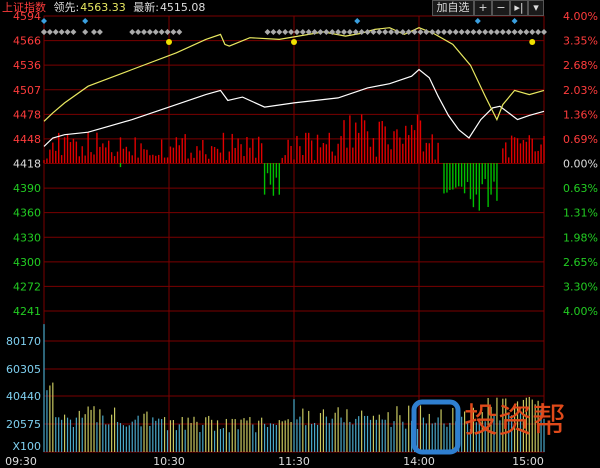 This screenshot has height=468, width=600. Describe the element at coordinates (453, 8) in the screenshot. I see `add-watchlist-button: 加自选` at that location.